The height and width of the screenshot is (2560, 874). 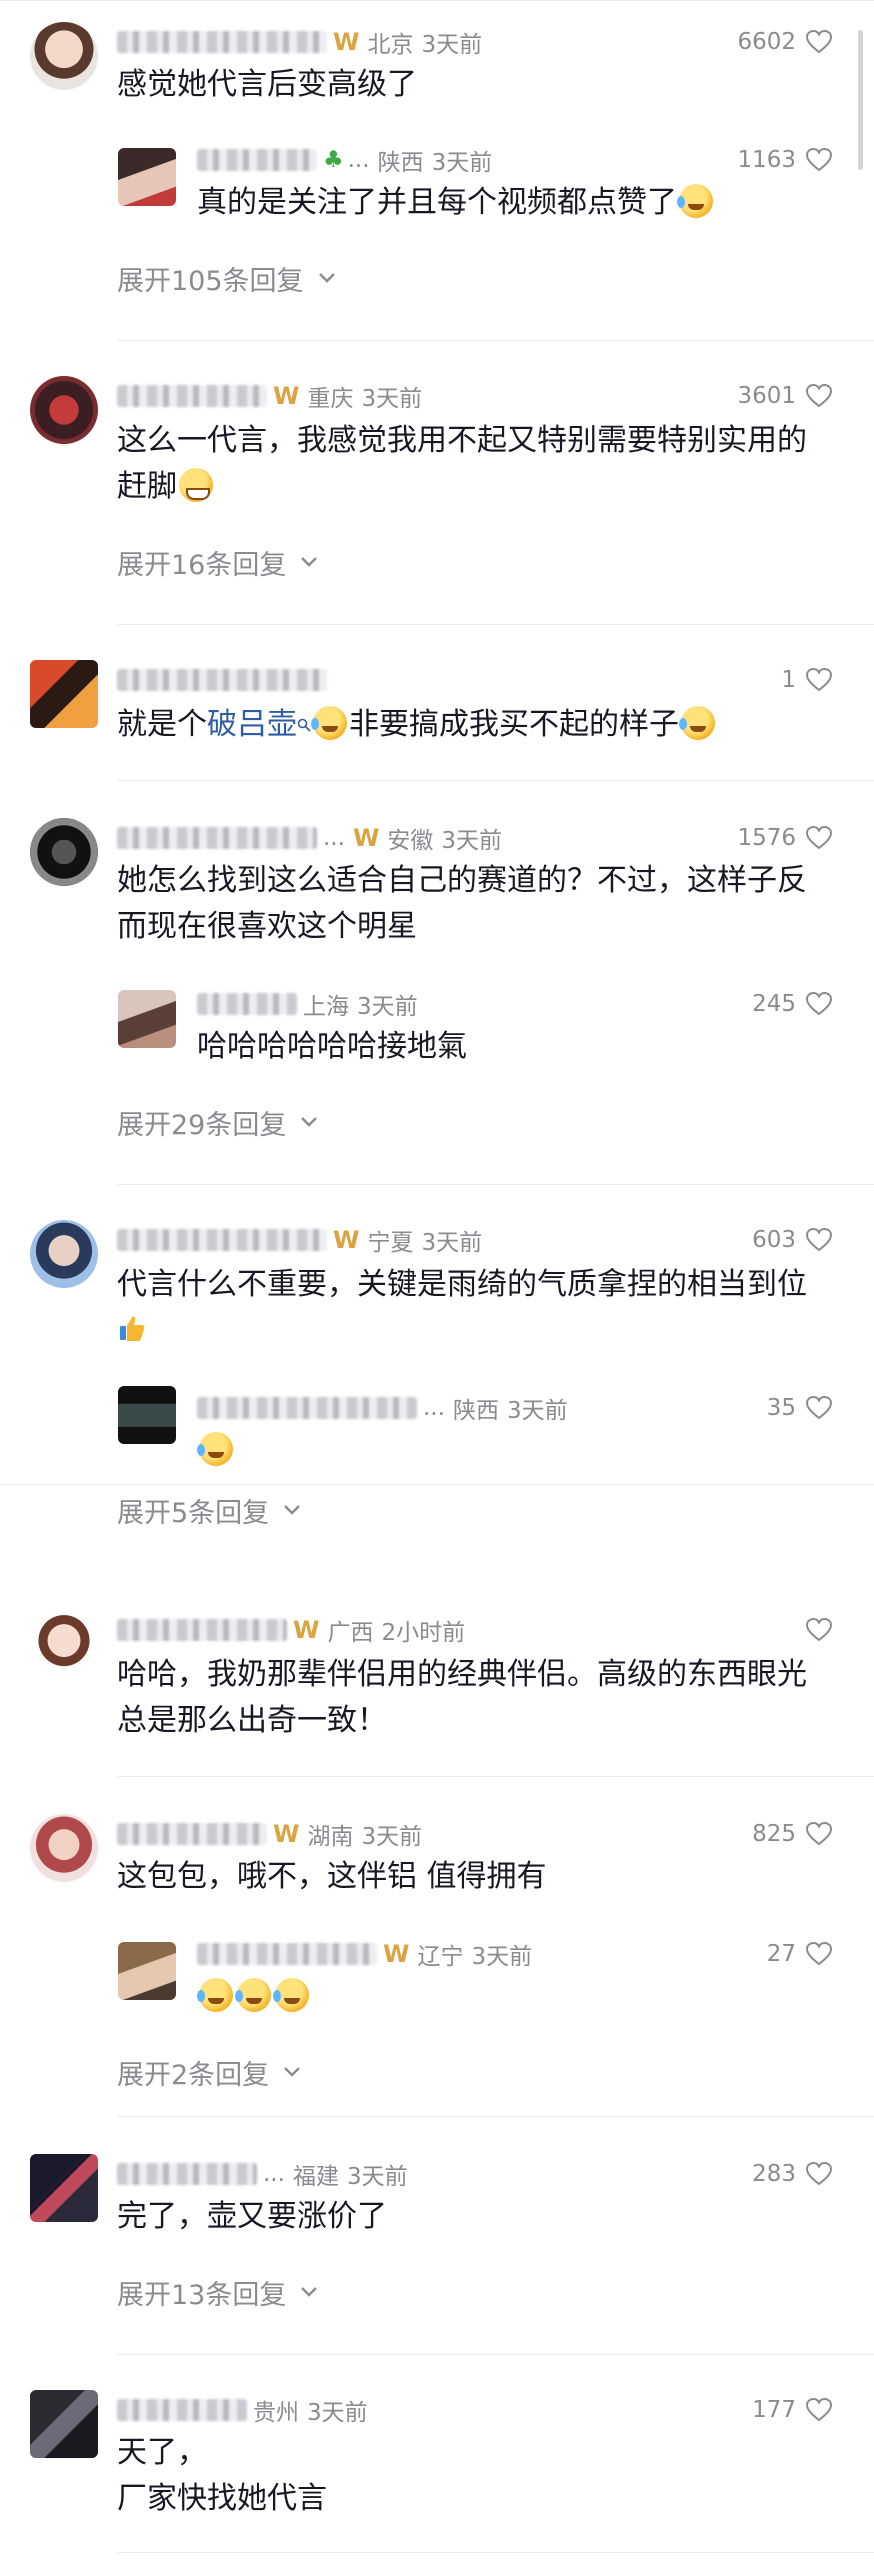 I want to click on like-button: 603, so click(x=792, y=1240).